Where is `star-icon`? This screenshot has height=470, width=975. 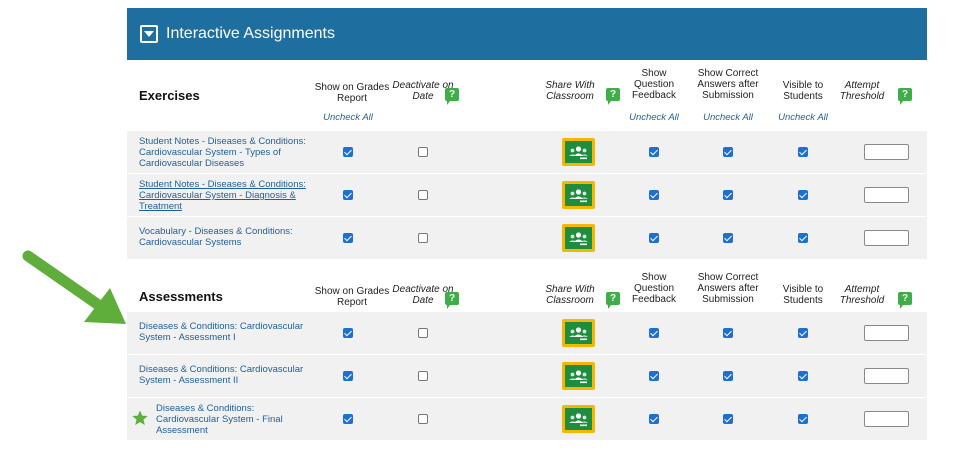 star-icon is located at coordinates (140, 420).